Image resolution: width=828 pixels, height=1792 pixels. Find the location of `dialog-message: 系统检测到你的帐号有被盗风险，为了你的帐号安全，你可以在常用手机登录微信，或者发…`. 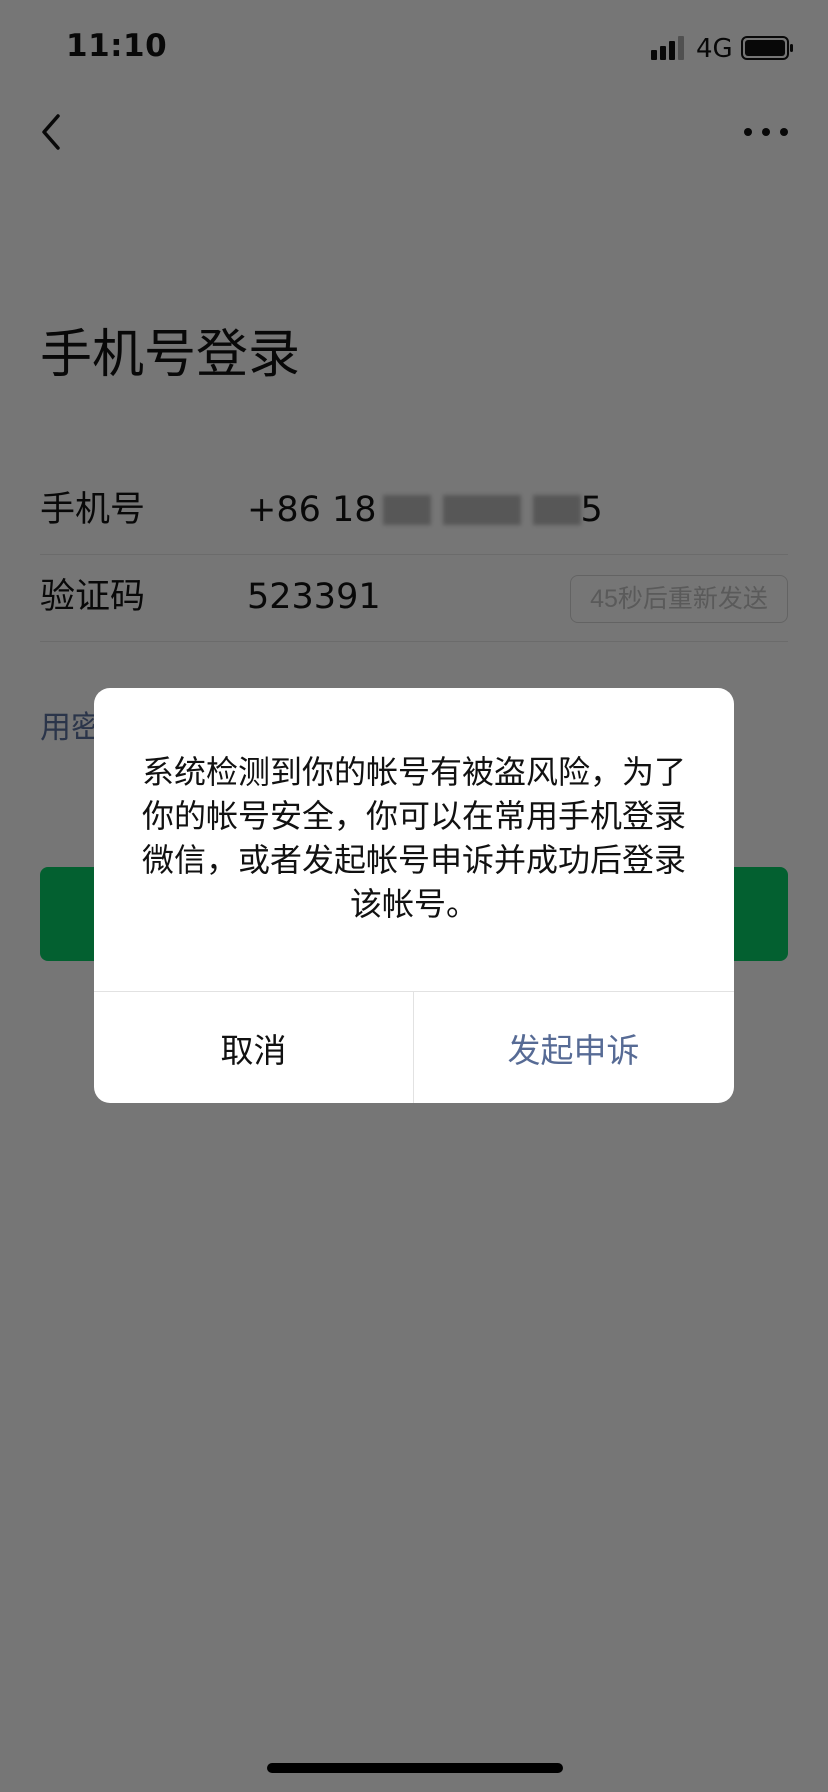

dialog-message: 系统检测到你的帐号有被盗风险，为了你的帐号安全，你可以在常用手机登录微信，或者发… is located at coordinates (413, 838).